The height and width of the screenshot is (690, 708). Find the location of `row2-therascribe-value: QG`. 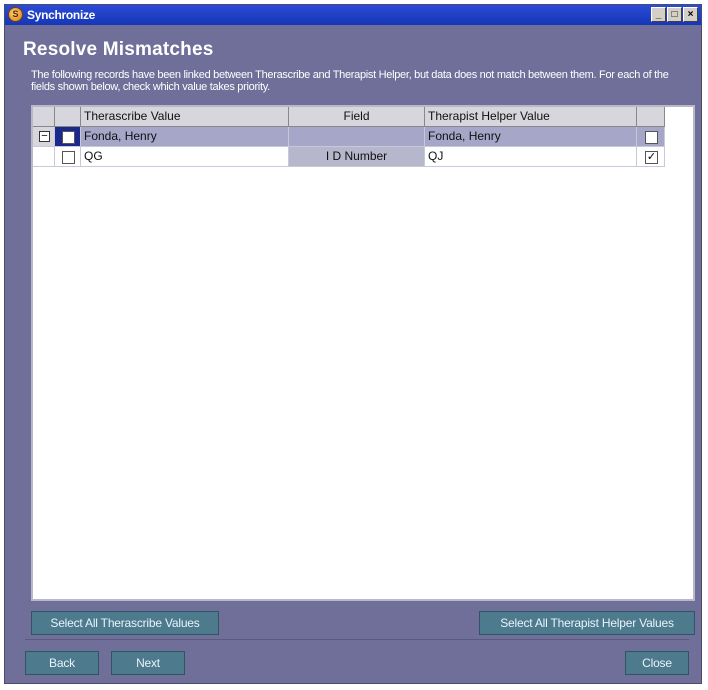

row2-therascribe-value: QG is located at coordinates (185, 157).